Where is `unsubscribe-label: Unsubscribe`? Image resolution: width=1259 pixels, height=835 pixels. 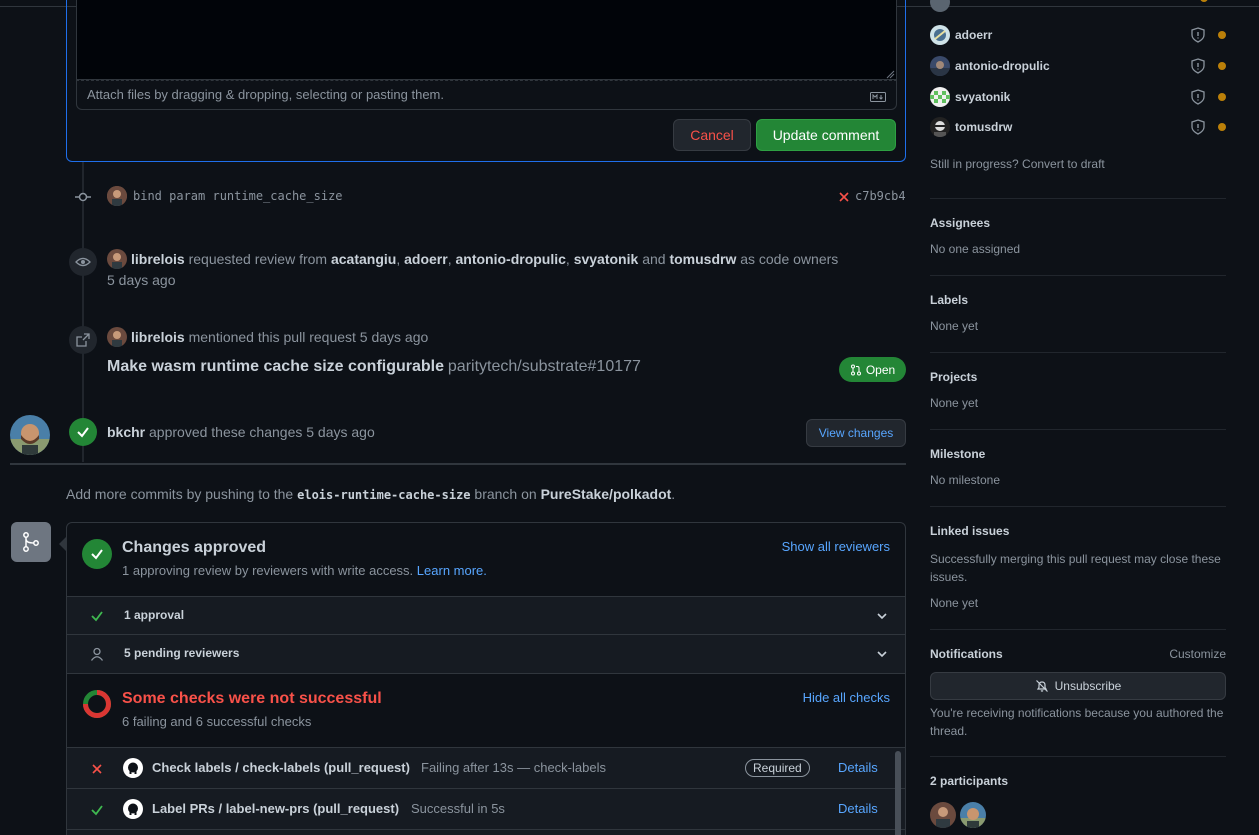 unsubscribe-label: Unsubscribe is located at coordinates (1088, 686).